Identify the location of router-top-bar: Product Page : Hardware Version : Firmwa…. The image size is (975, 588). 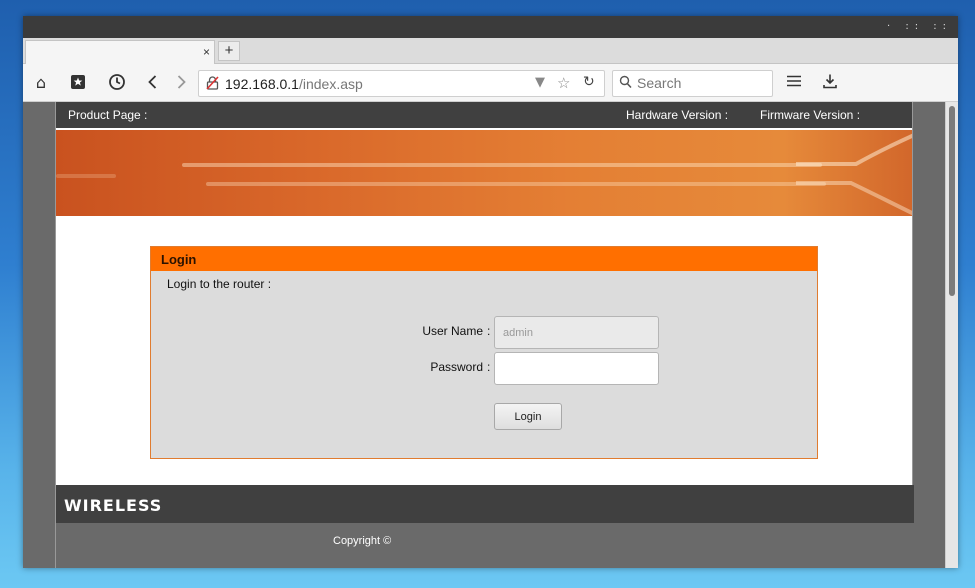
(484, 115).